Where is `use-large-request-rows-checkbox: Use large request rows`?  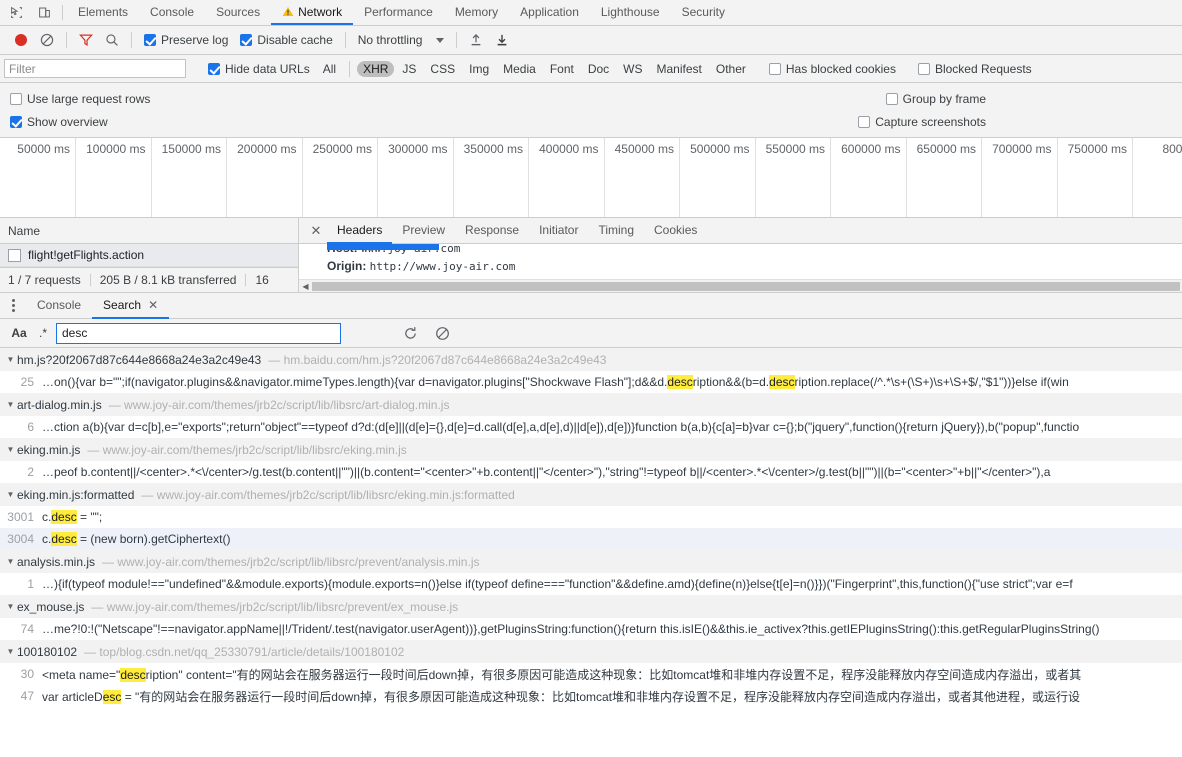 use-large-request-rows-checkbox: Use large request rows is located at coordinates (80, 99).